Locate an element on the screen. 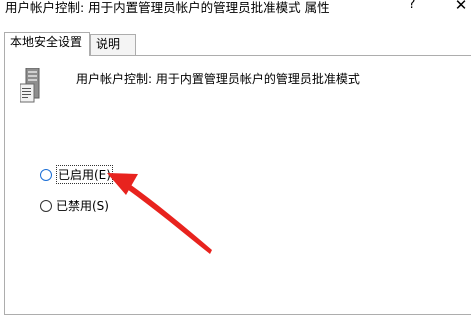 This screenshot has width=471, height=315. window-title: 用户帐户控制: 用于内置管理员帐户的管理员批准模式 属性 is located at coordinates (167, 7).